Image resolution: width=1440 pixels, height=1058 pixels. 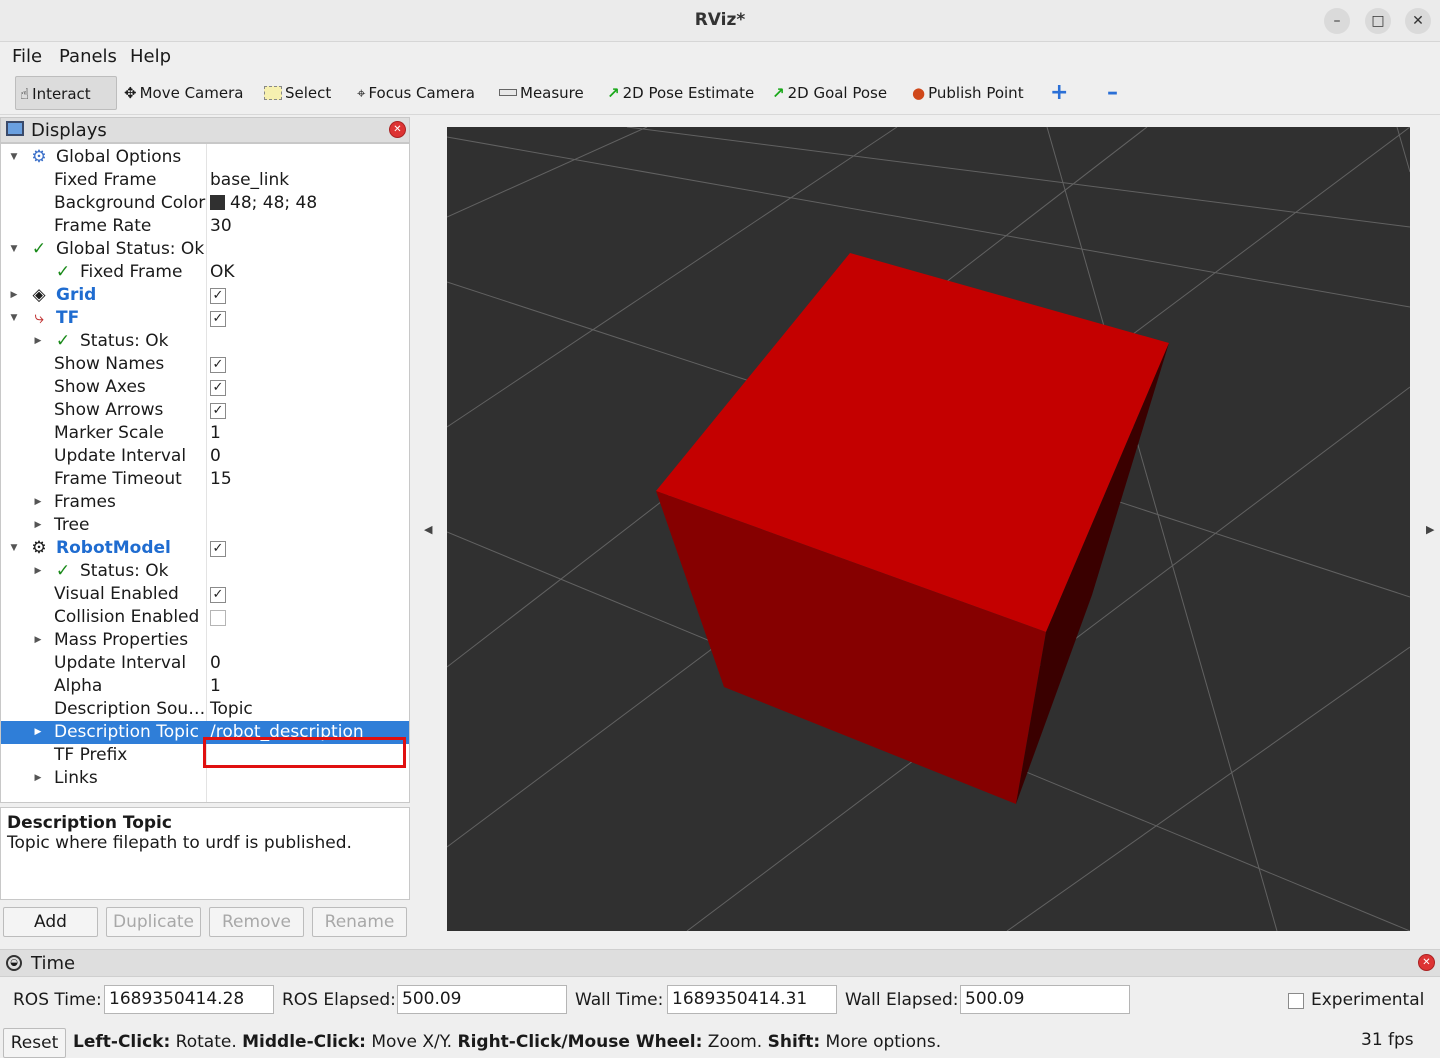 What do you see at coordinates (752, 999) in the screenshot?
I see `wall-time-field: 1689350414.31` at bounding box center [752, 999].